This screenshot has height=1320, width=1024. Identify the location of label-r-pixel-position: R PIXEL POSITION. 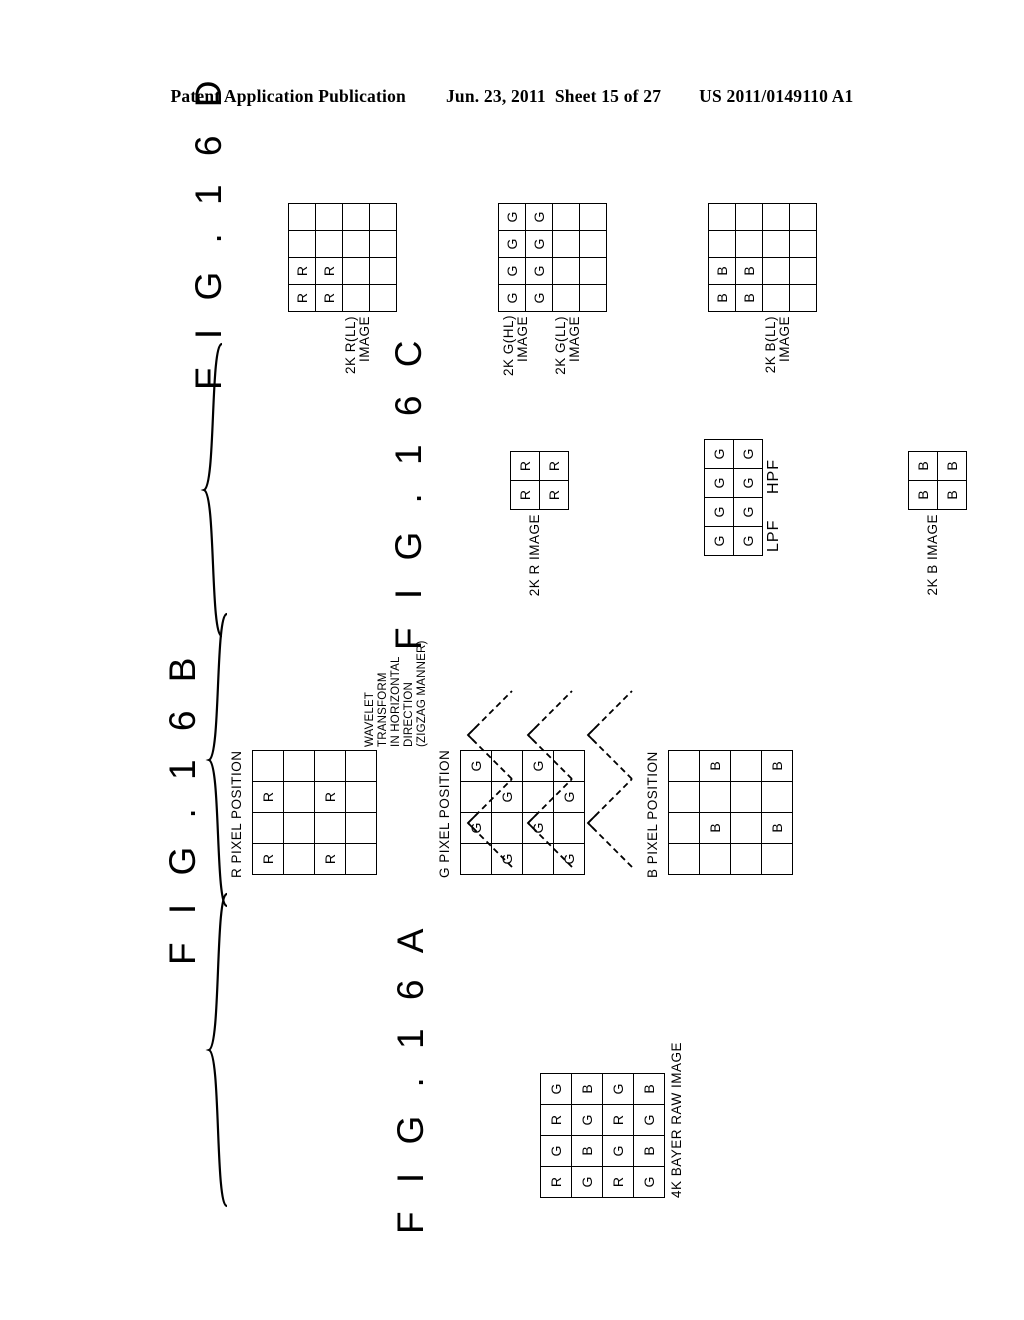
(236, 814).